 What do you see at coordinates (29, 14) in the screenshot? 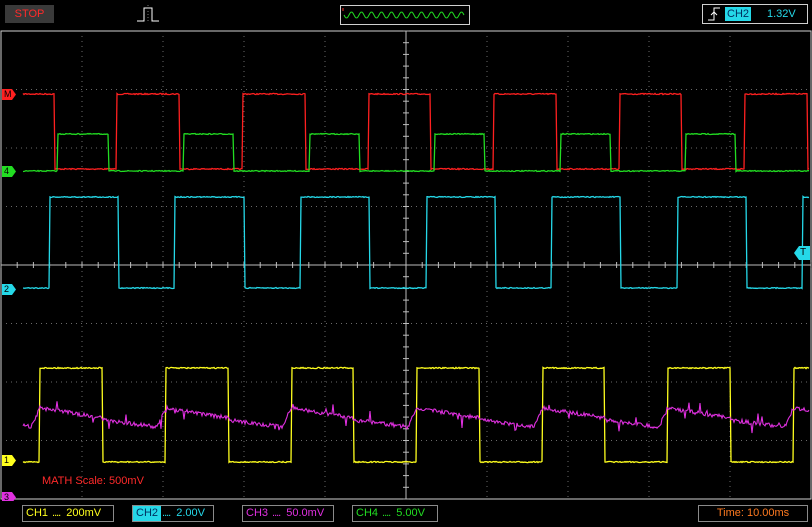
I see `run-stop-button: STOP` at bounding box center [29, 14].